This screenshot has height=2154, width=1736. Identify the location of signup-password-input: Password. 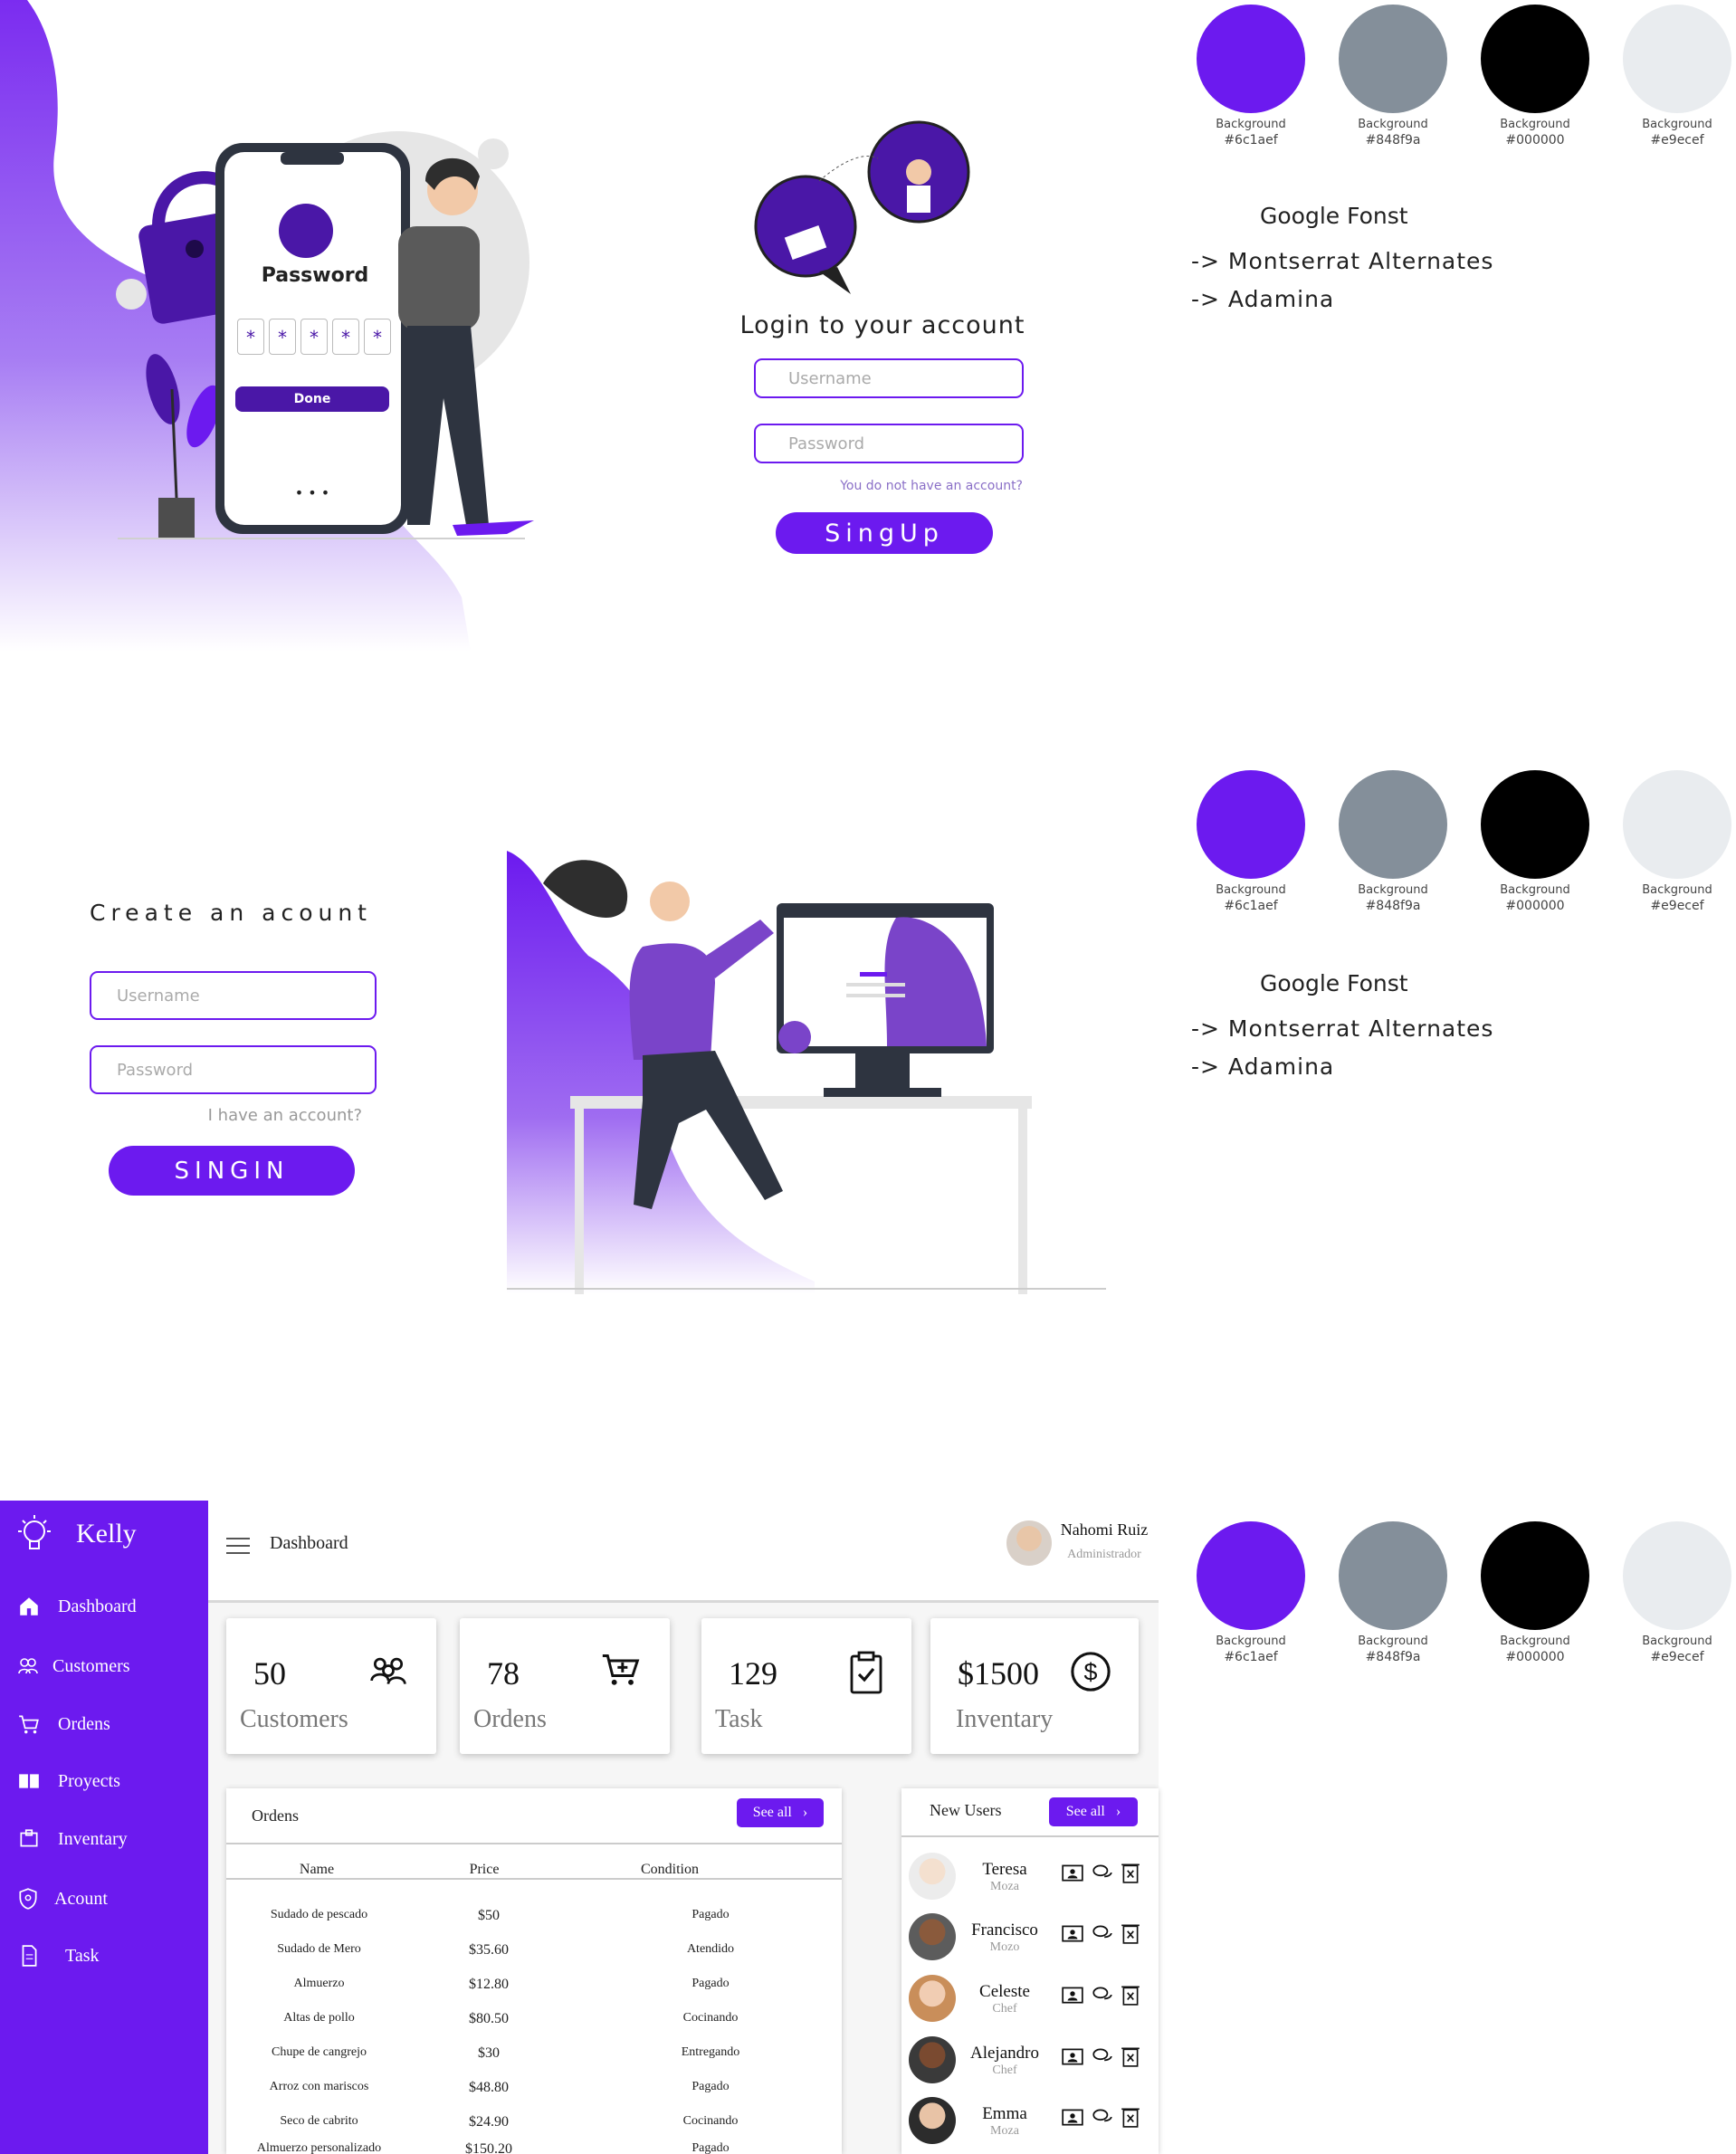
(233, 1069).